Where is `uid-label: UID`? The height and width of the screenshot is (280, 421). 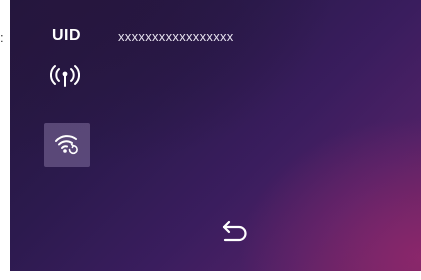
uid-label: UID is located at coordinates (67, 35).